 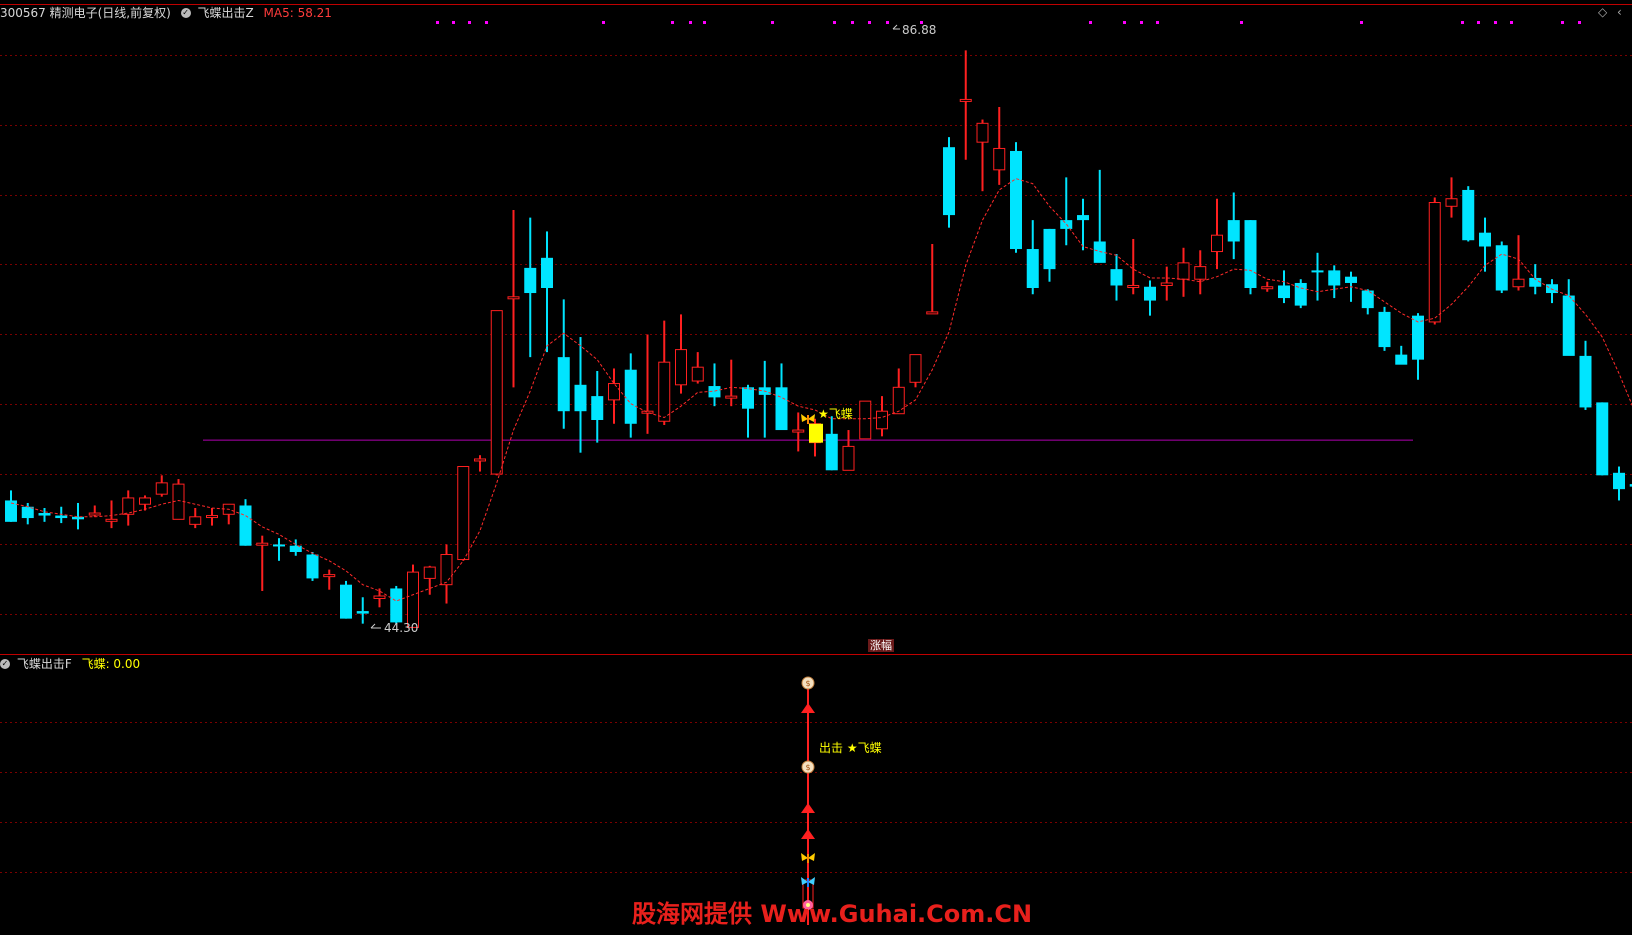 What do you see at coordinates (808, 683) in the screenshot?
I see `money-bag-icon: $` at bounding box center [808, 683].